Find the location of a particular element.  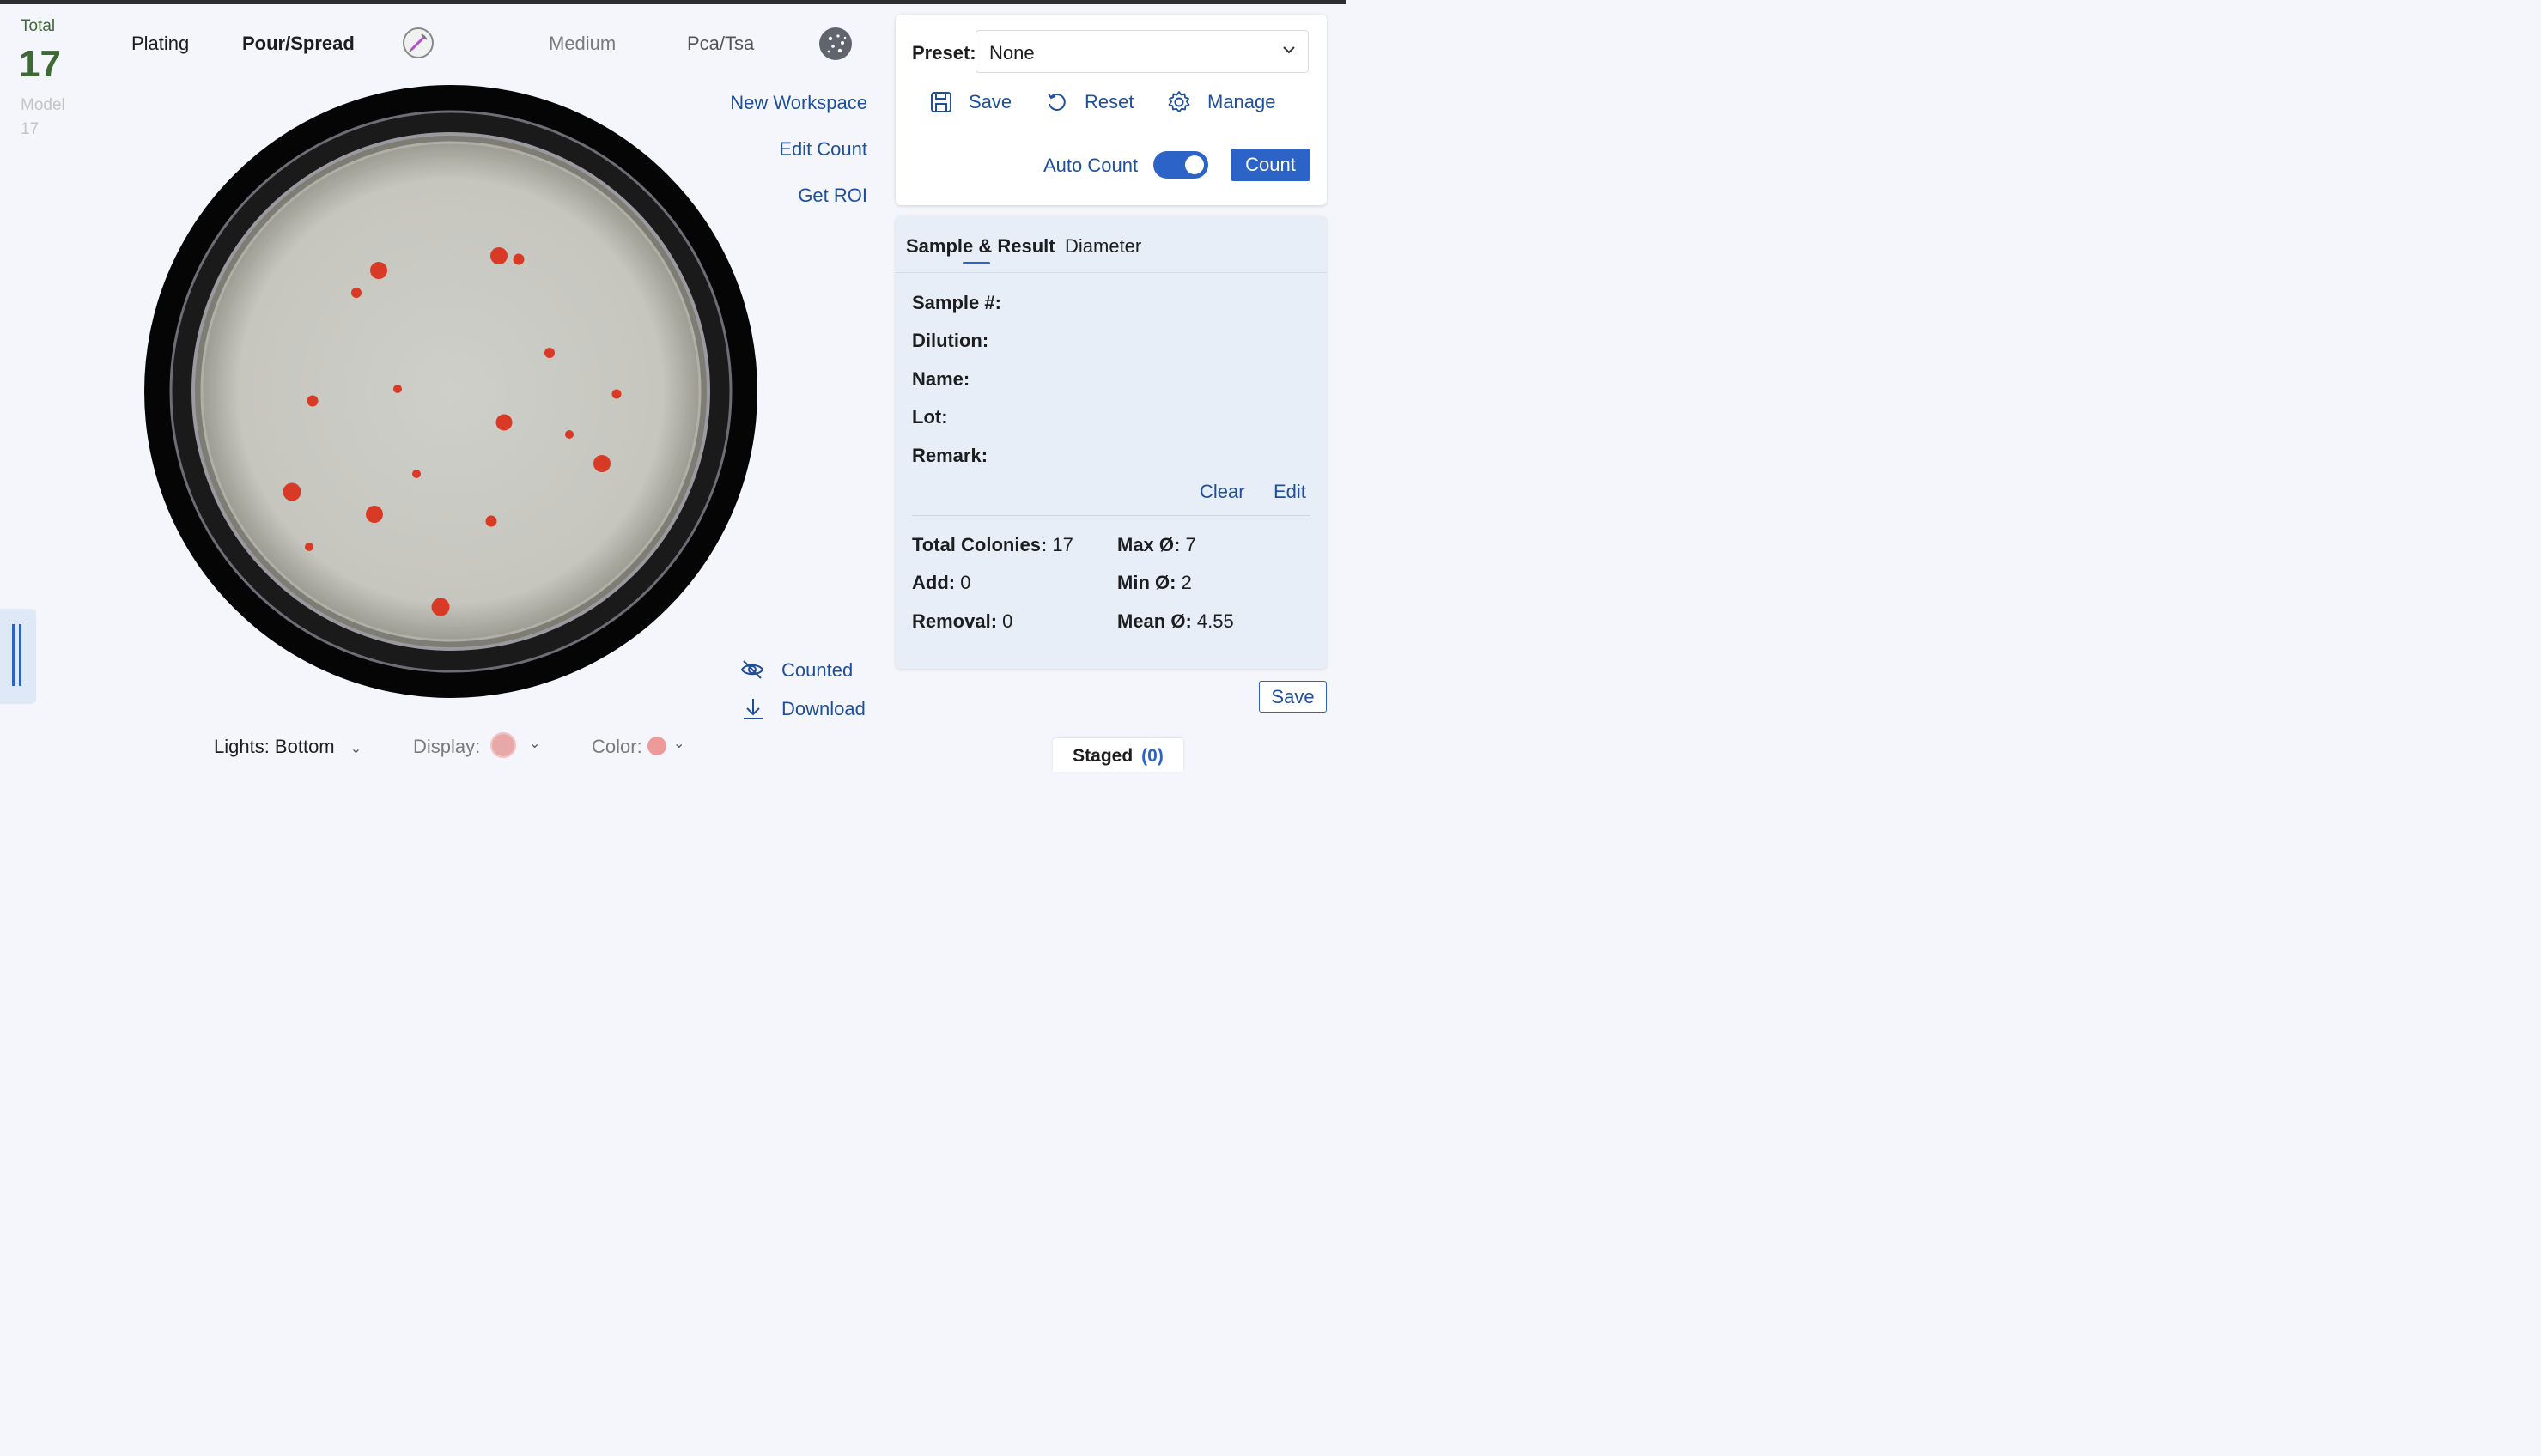

save-results-button: Save is located at coordinates (1293, 697).